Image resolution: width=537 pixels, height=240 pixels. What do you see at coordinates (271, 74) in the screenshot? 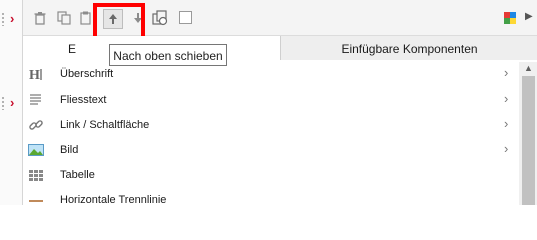
I see `list-item-heading: H Überschrift ›` at bounding box center [271, 74].